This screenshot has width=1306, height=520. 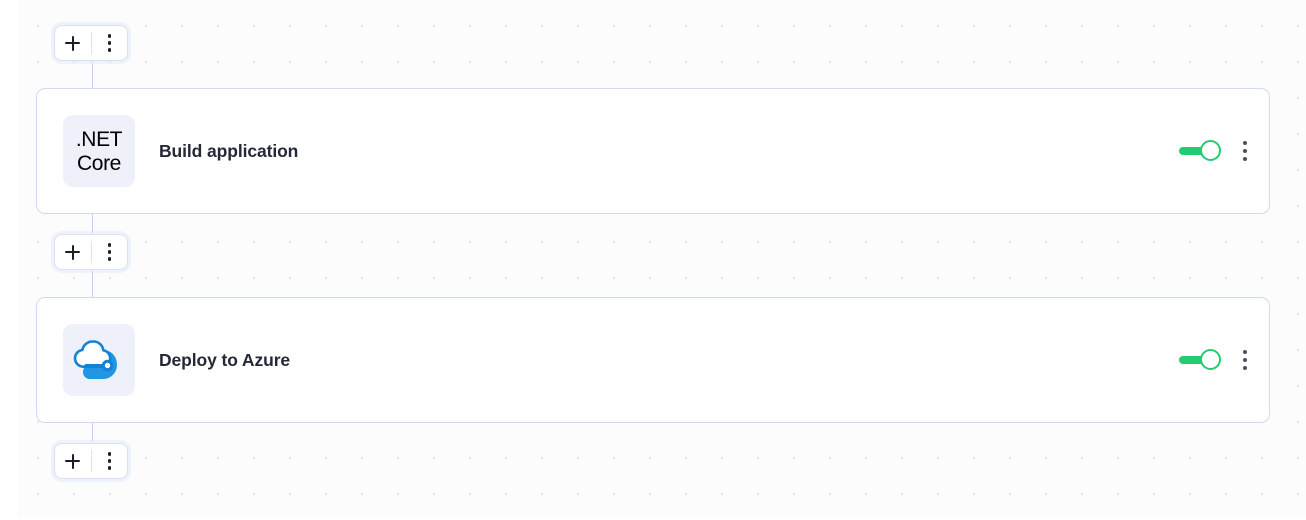 What do you see at coordinates (95, 359) in the screenshot?
I see `azure-cloud-glyph` at bounding box center [95, 359].